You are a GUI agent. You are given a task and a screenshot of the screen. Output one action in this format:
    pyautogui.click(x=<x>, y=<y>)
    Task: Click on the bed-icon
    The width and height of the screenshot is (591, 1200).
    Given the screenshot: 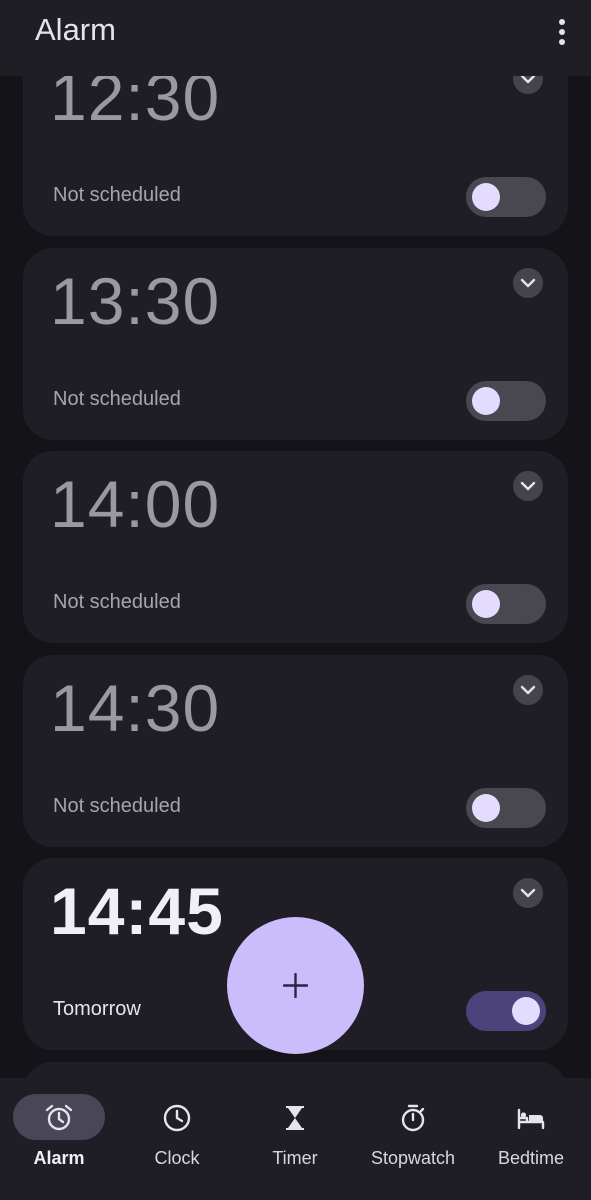 What is the action you would take?
    pyautogui.click(x=531, y=1119)
    